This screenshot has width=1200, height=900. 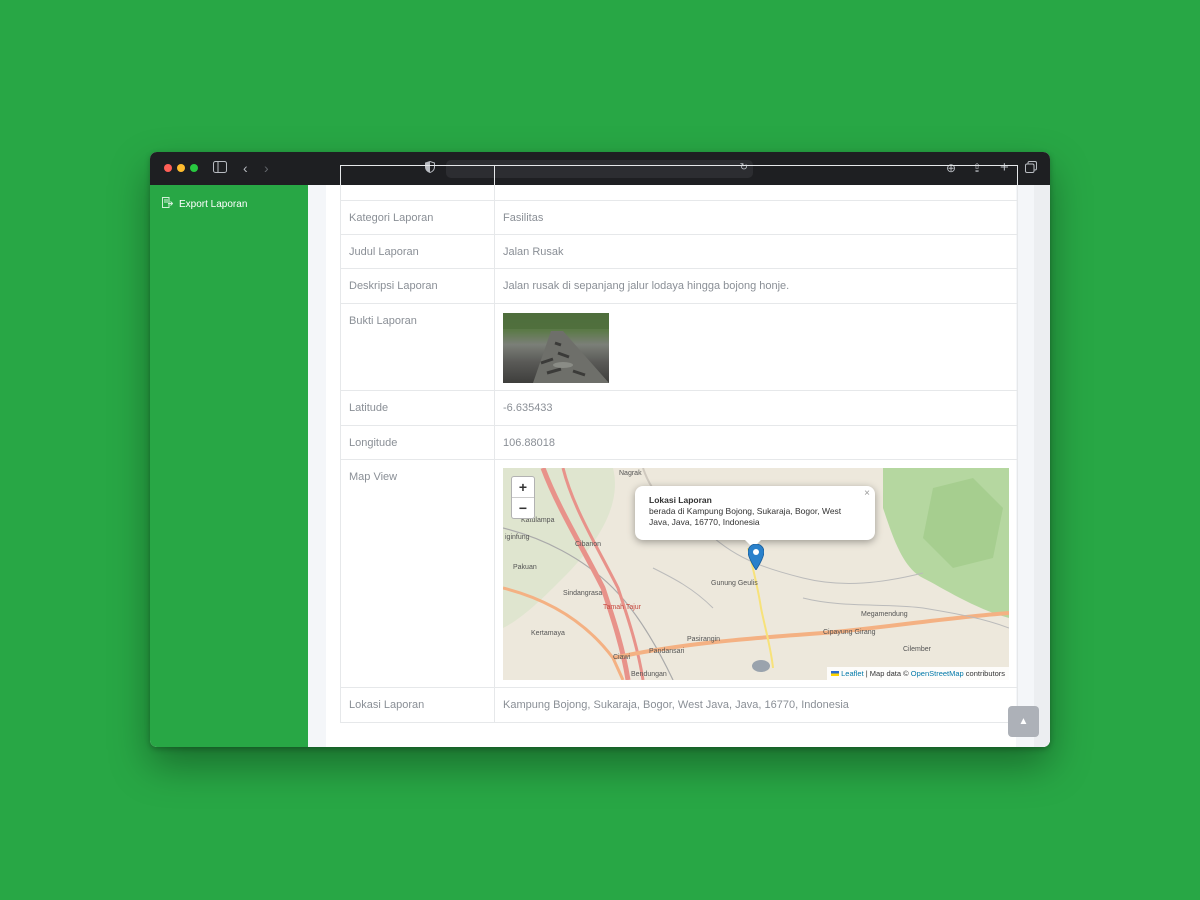 I want to click on scrollbar-track, so click(x=1042, y=466).